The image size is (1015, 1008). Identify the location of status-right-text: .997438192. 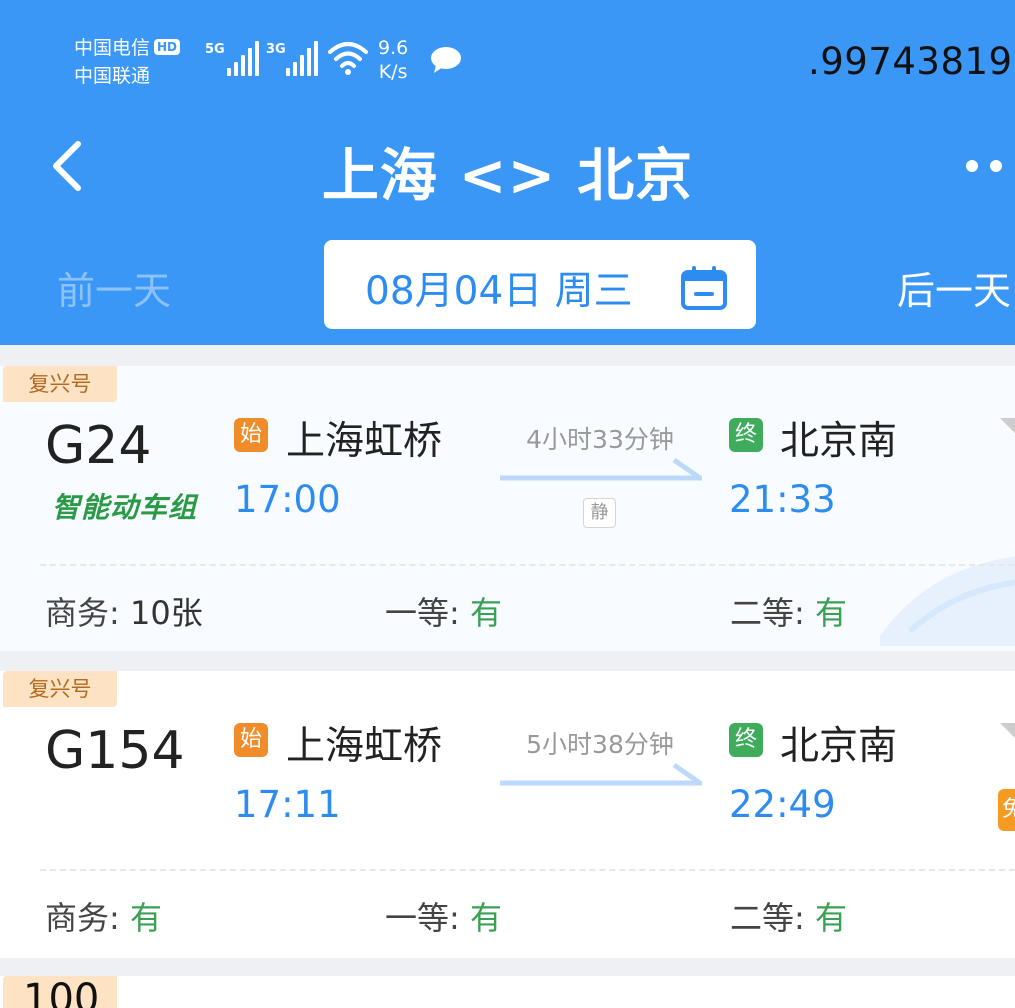
(911, 61).